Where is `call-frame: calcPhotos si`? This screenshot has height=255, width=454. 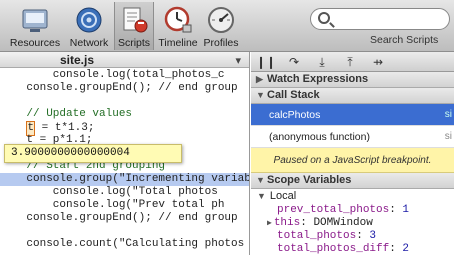 call-frame: calcPhotos si is located at coordinates (352, 115).